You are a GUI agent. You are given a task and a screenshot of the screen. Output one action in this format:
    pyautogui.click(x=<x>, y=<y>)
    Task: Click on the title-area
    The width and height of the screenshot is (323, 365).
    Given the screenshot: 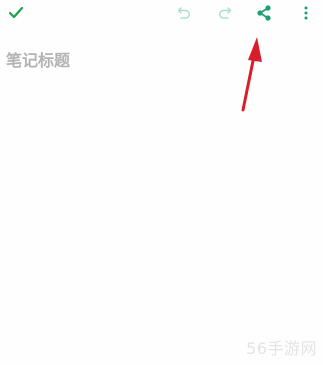 What is the action you would take?
    pyautogui.click(x=161, y=60)
    